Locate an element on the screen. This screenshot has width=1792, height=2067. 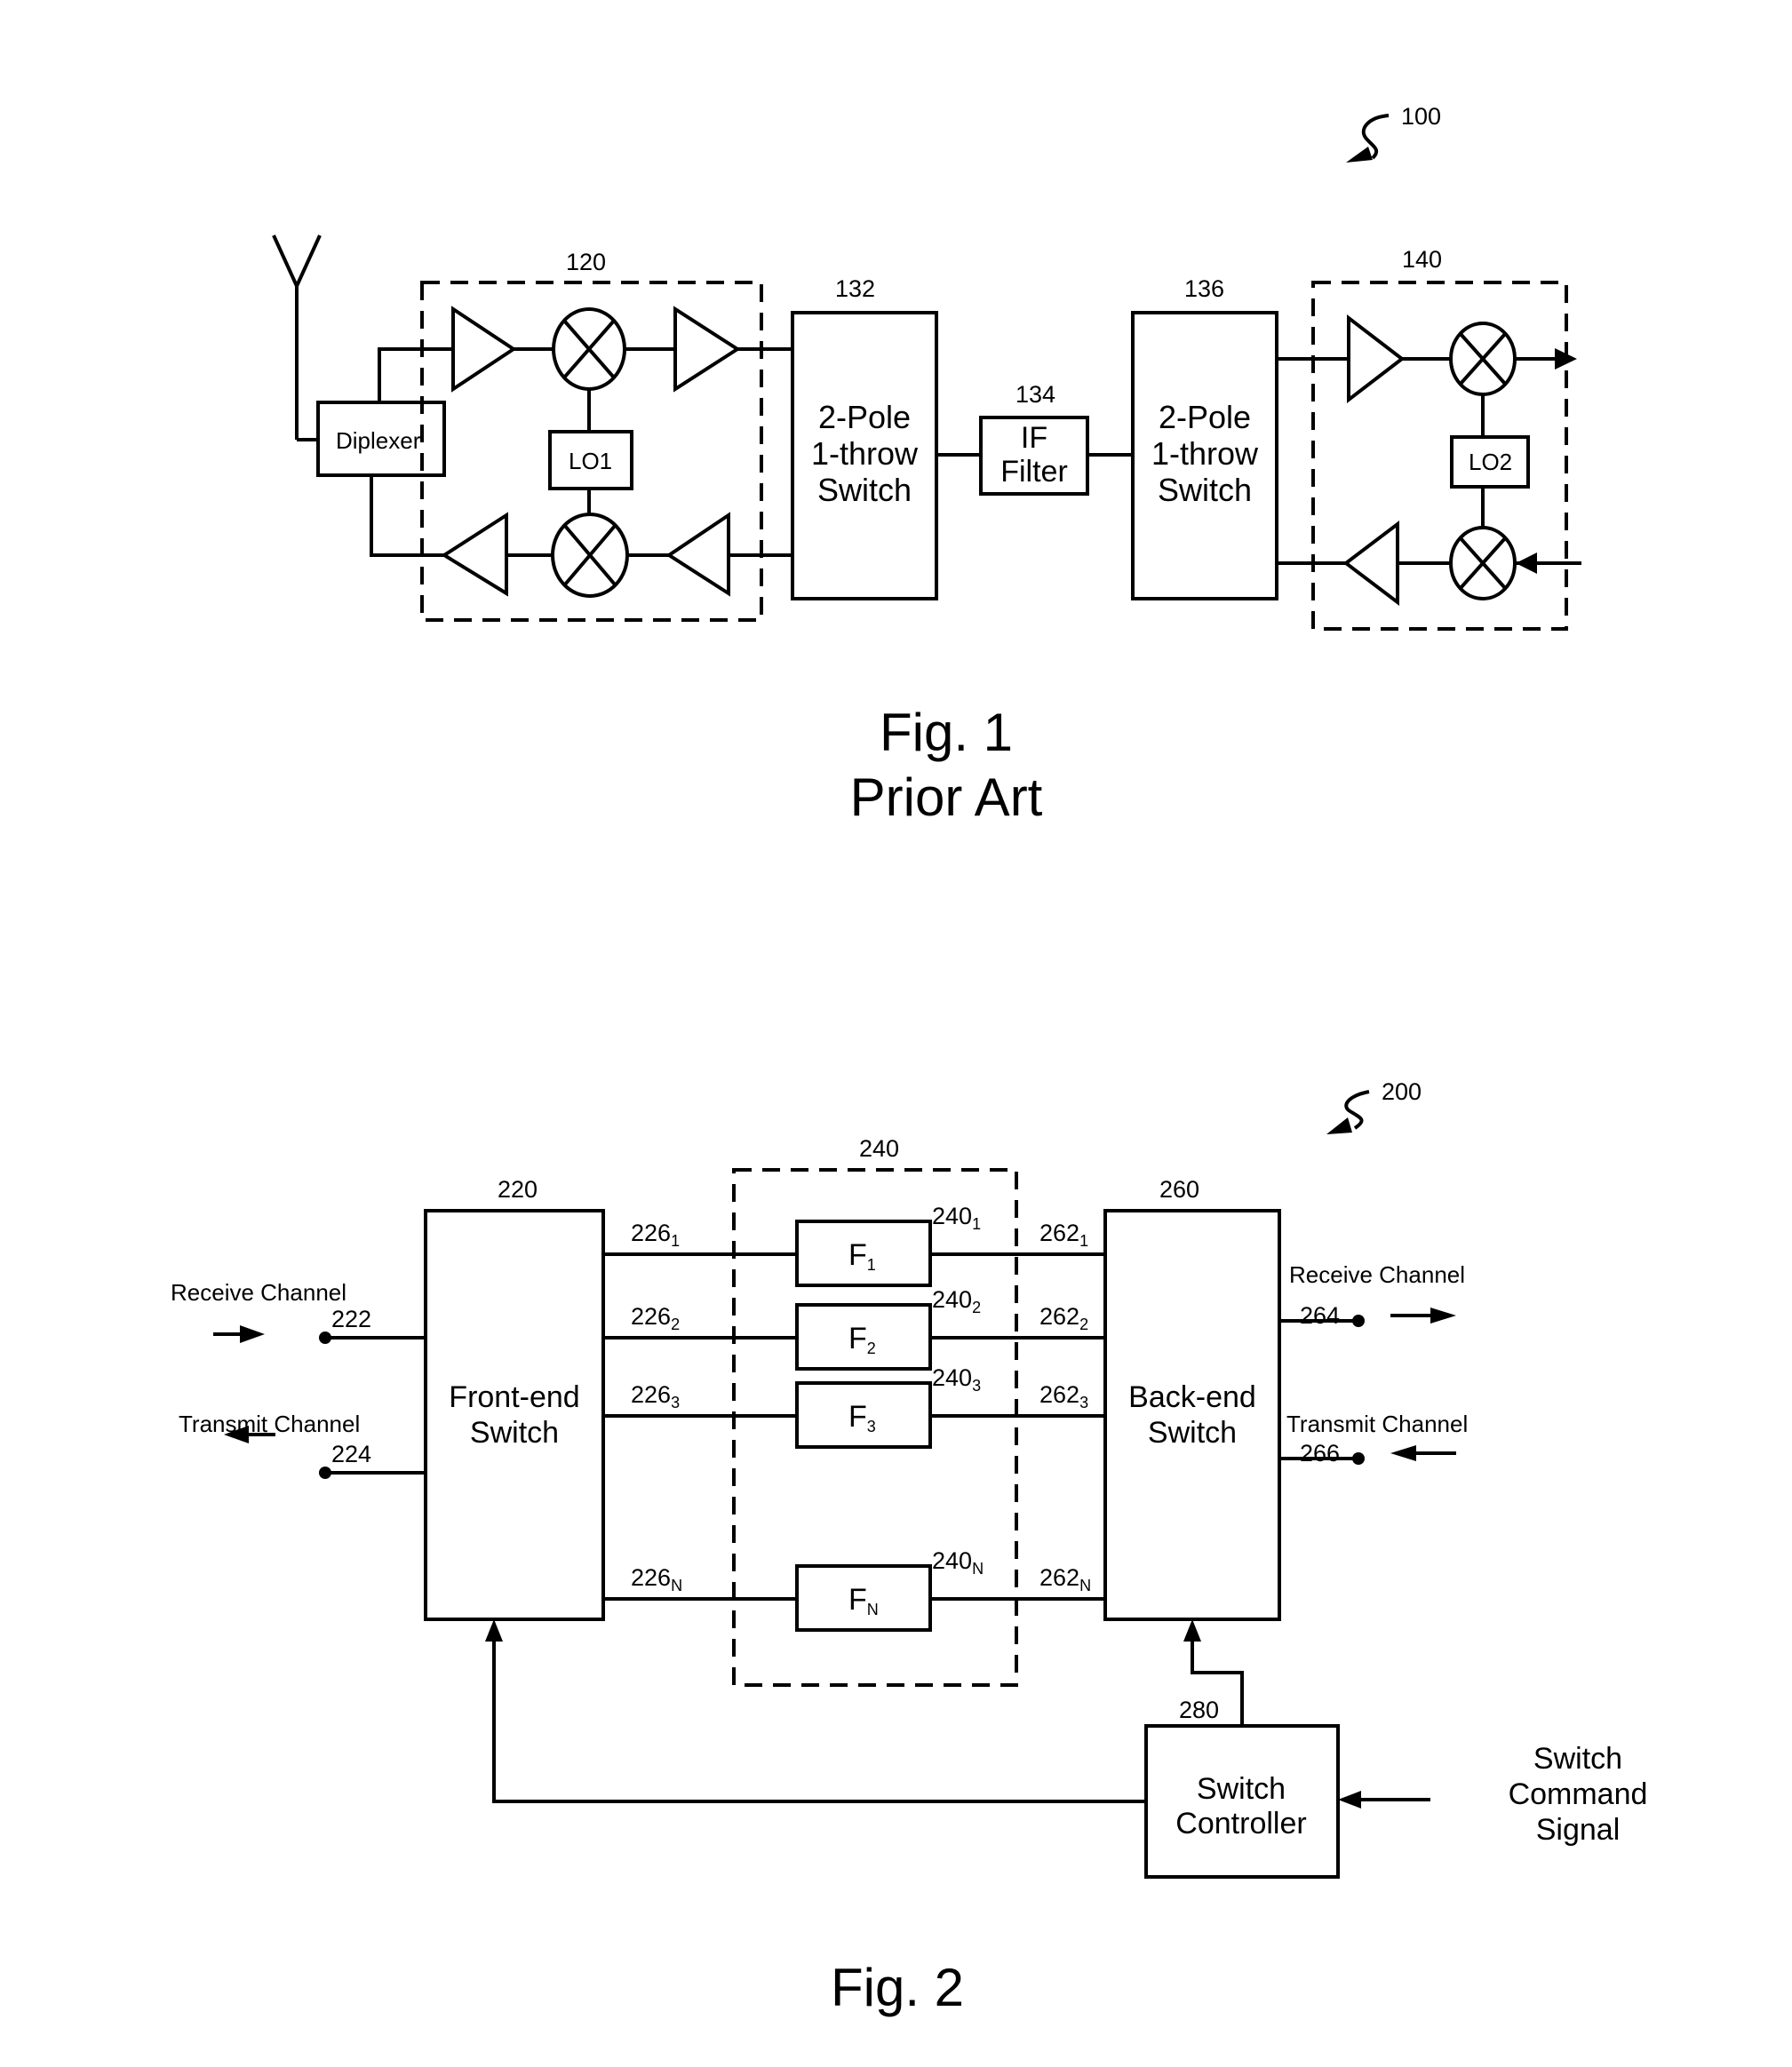
input-arrow-icon is located at coordinates (1526, 563).